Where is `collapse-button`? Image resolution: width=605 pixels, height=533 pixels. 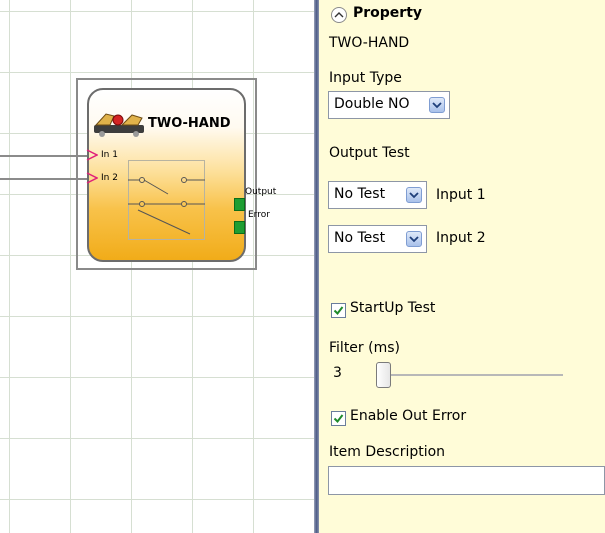 collapse-button is located at coordinates (339, 15).